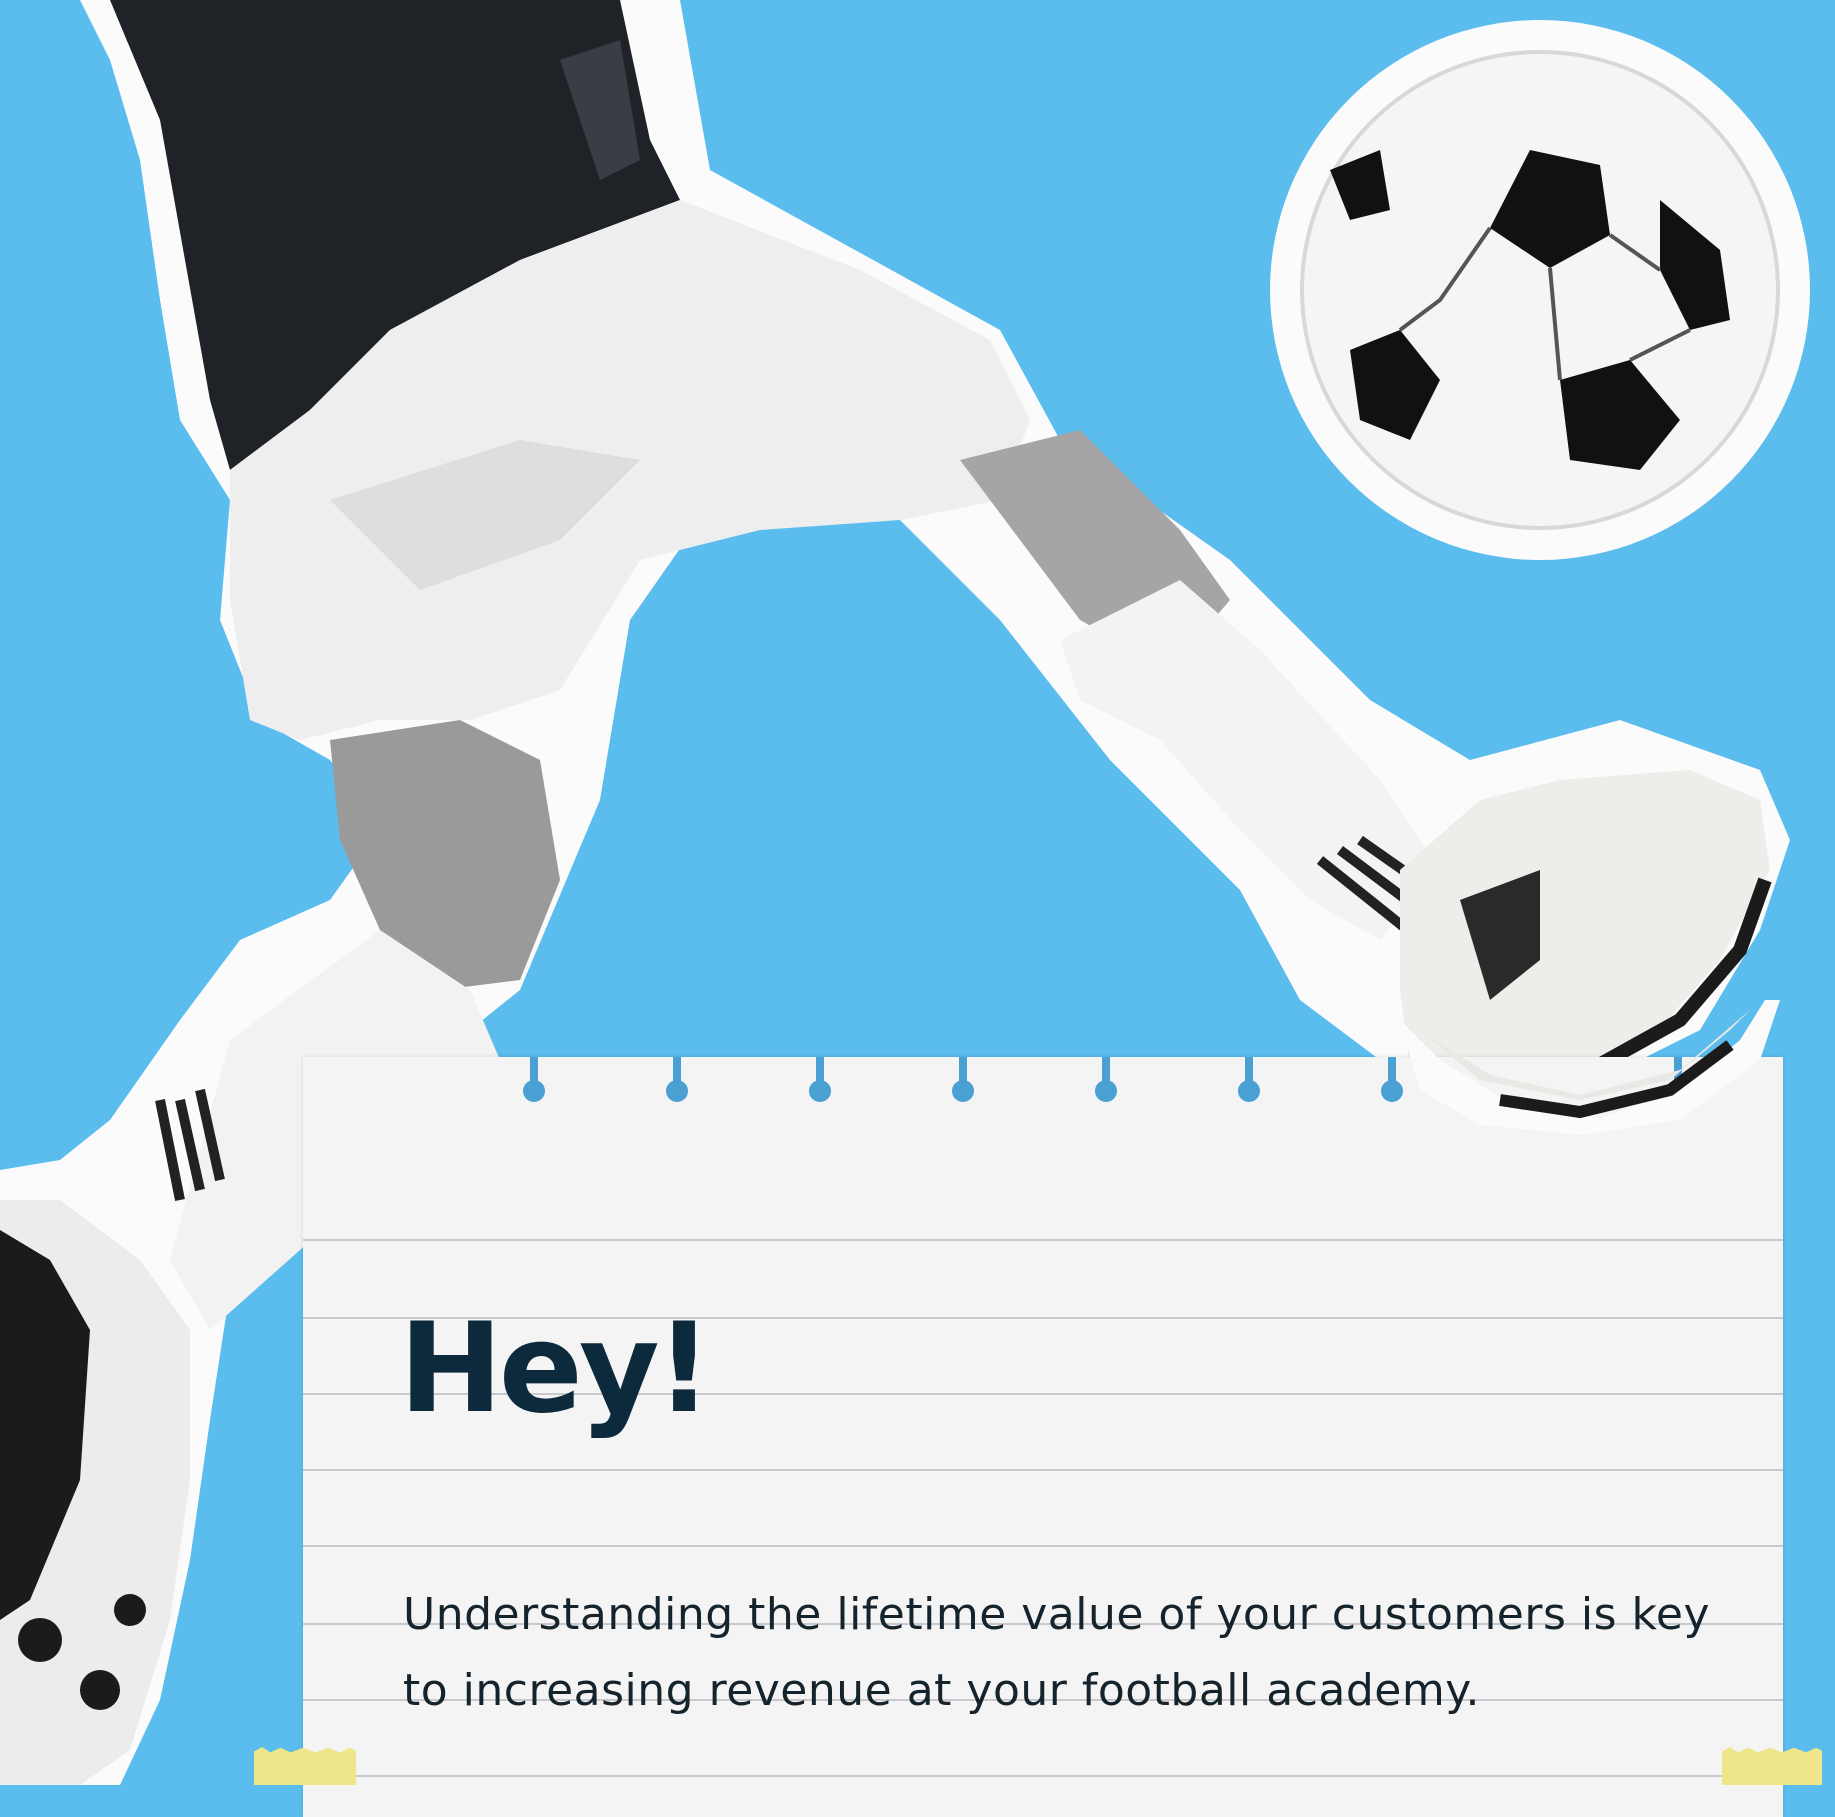  Describe the element at coordinates (1772, 1766) in the screenshot. I see `tape-strip-right` at that location.